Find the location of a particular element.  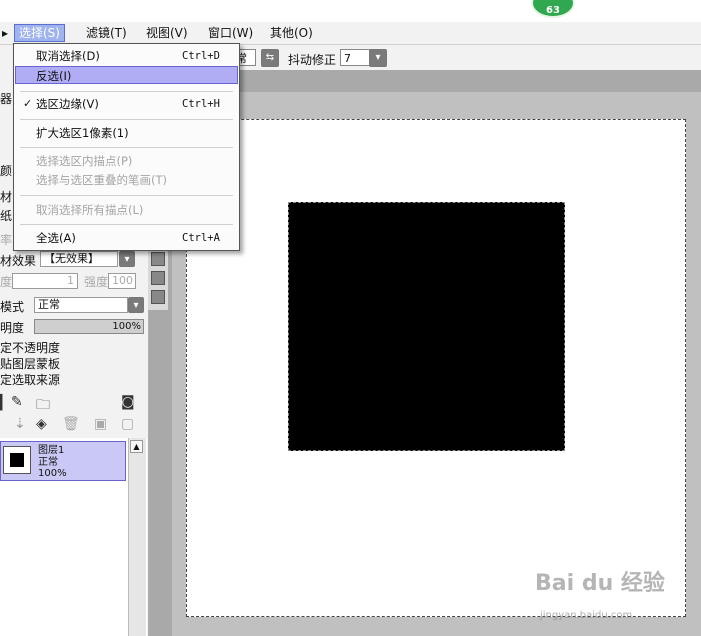

strength-field: 100 is located at coordinates (122, 281).